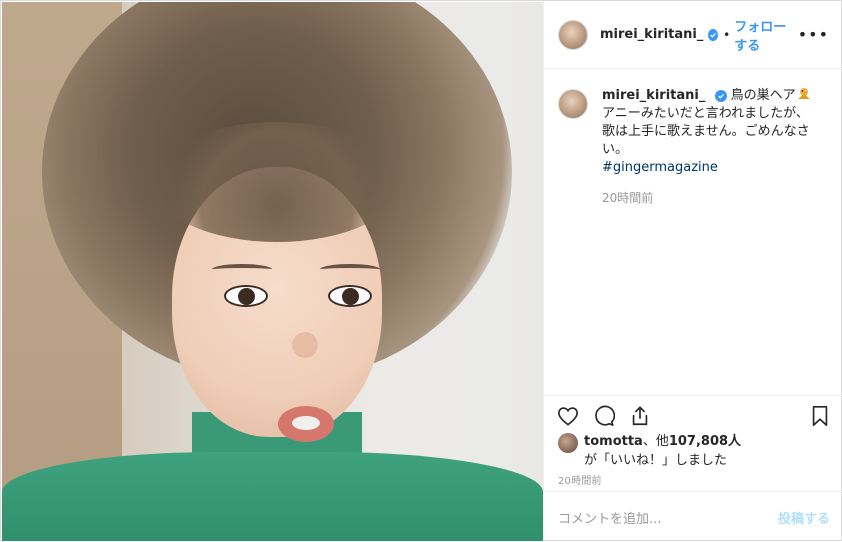 The image size is (842, 542). Describe the element at coordinates (706, 140) in the screenshot. I see `caption-line3: 歌は上手に歌えません。ごめんなさい。` at that location.